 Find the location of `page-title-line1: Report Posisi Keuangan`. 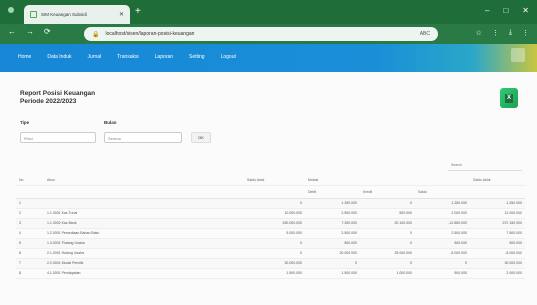

page-title-line1: Report Posisi Keuangan is located at coordinates (58, 93).